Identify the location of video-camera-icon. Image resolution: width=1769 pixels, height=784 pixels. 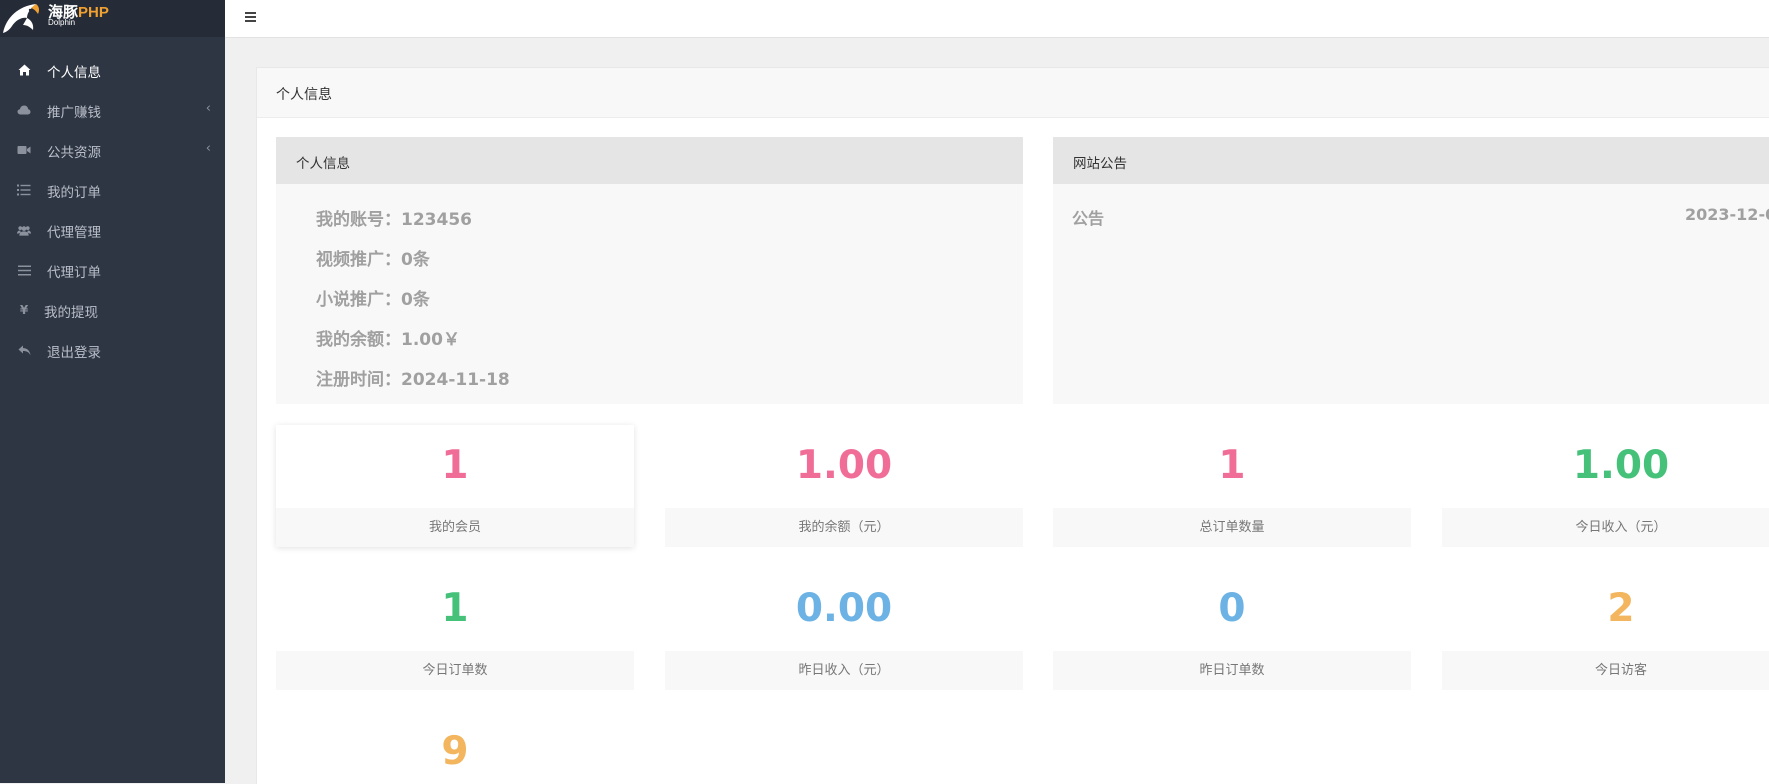
(24, 150).